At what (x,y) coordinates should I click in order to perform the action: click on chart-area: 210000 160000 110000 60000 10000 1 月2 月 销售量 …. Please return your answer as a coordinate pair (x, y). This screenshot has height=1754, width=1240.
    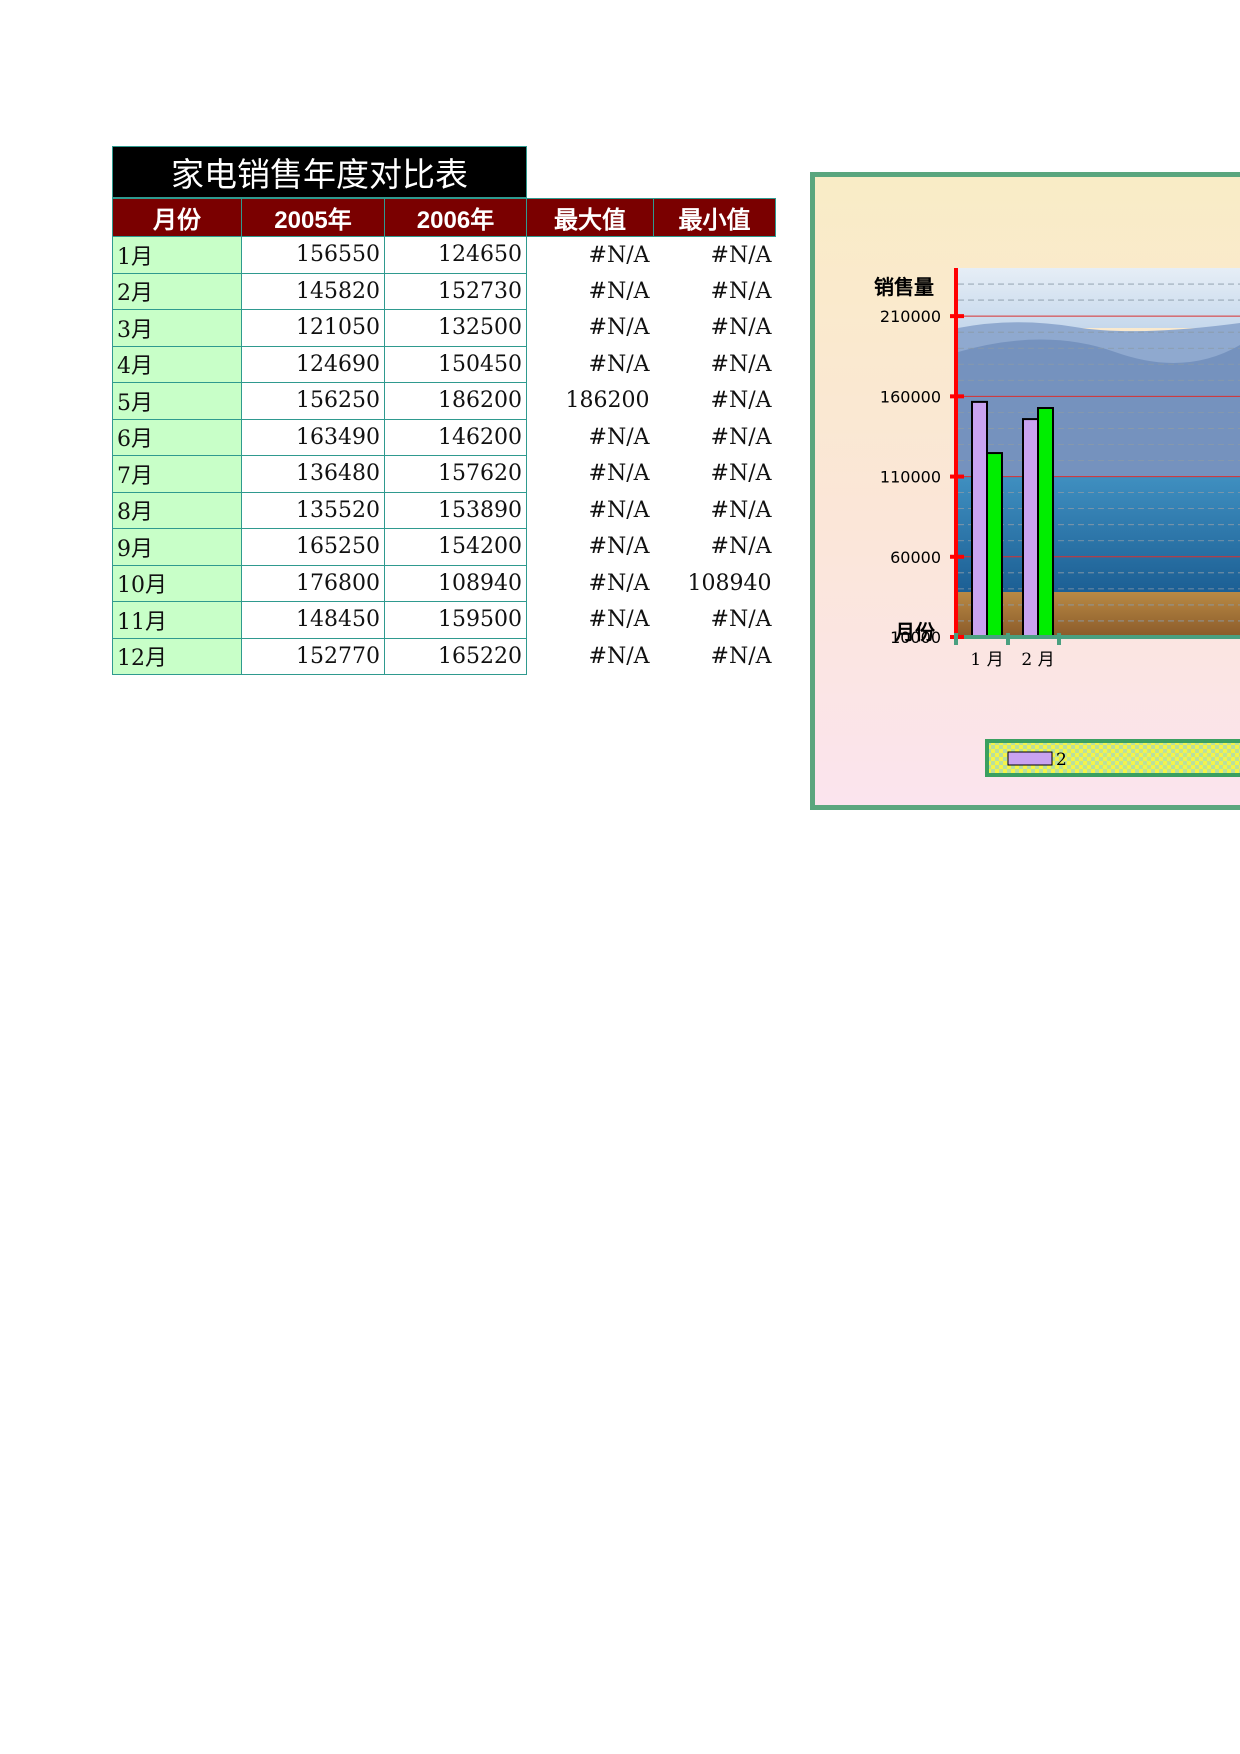
    Looking at the image, I should click on (1025, 491).